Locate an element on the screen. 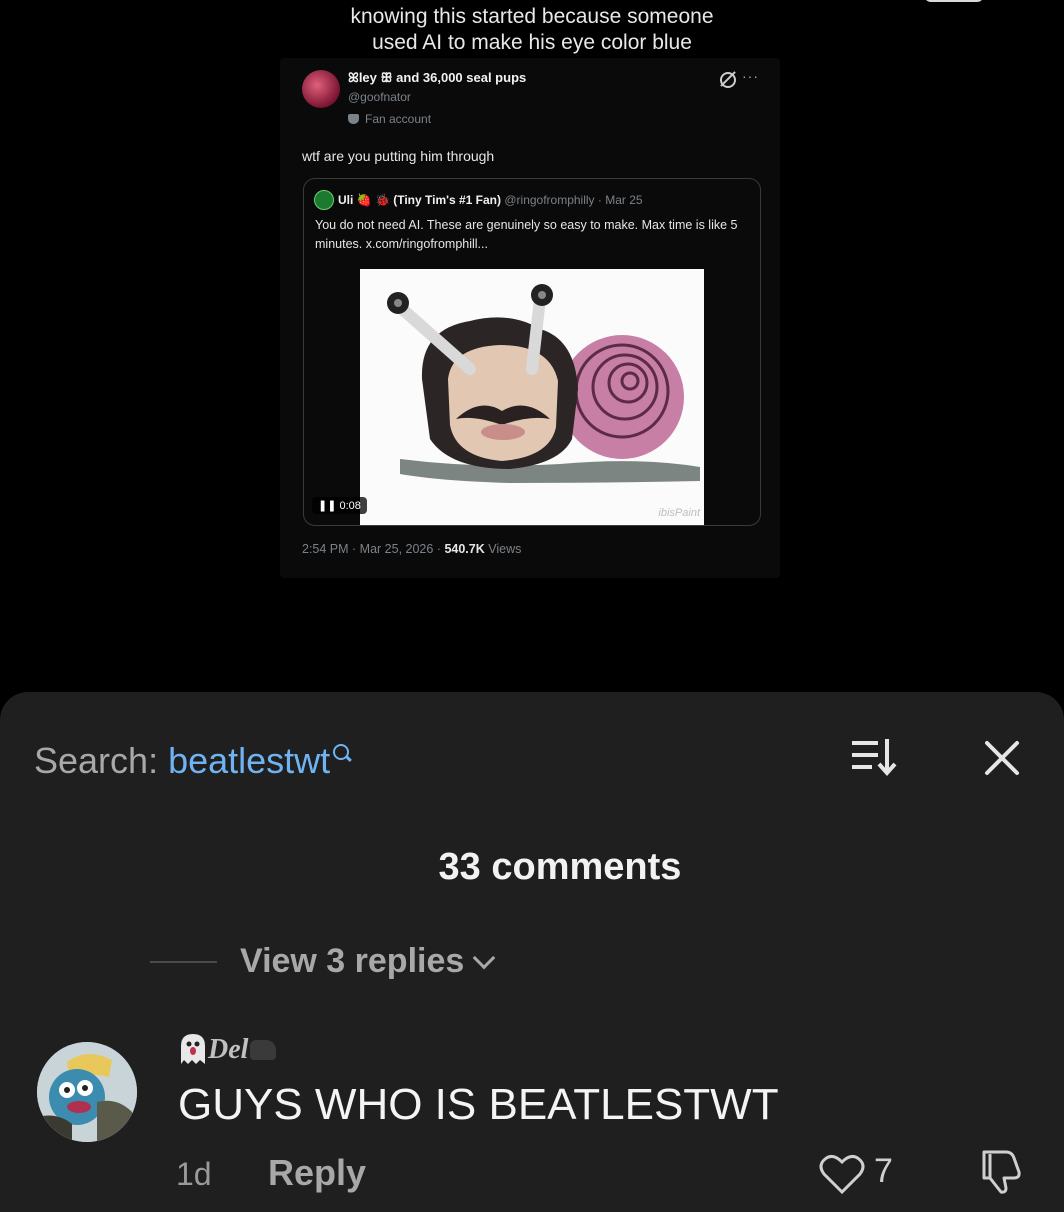  comment-text: GUYS WHO IS BEATLESTWT is located at coordinates (478, 1104).